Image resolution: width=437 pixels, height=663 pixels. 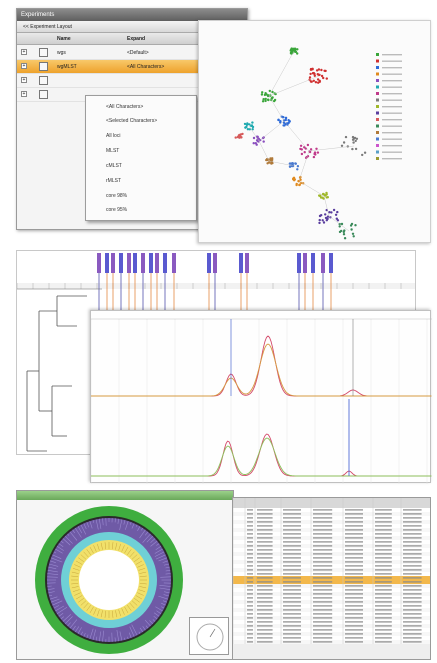 I want to click on dropdown-item-all-characters: <All Characters>, so click(x=124, y=107).